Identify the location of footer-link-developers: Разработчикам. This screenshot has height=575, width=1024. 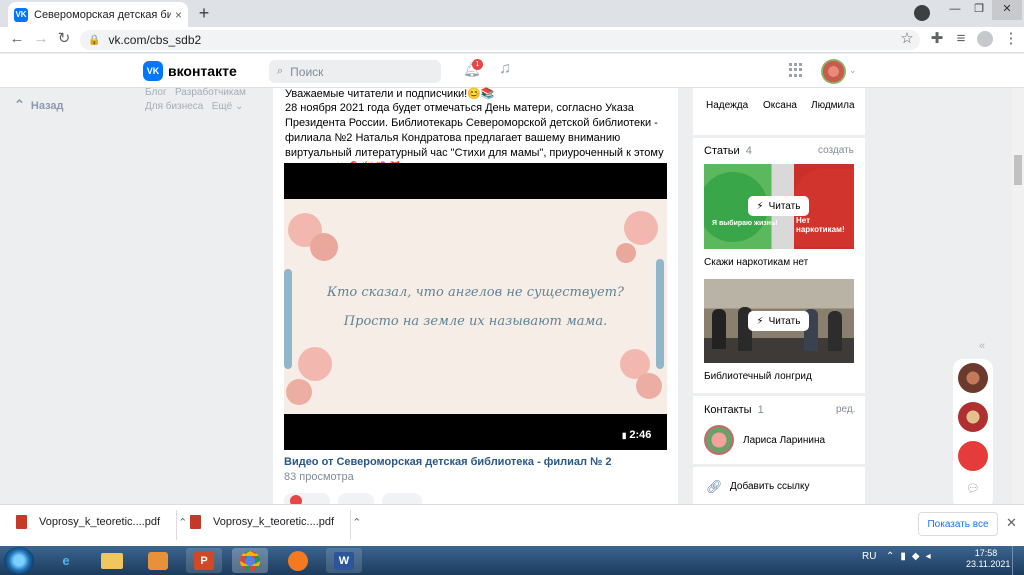
(210, 92).